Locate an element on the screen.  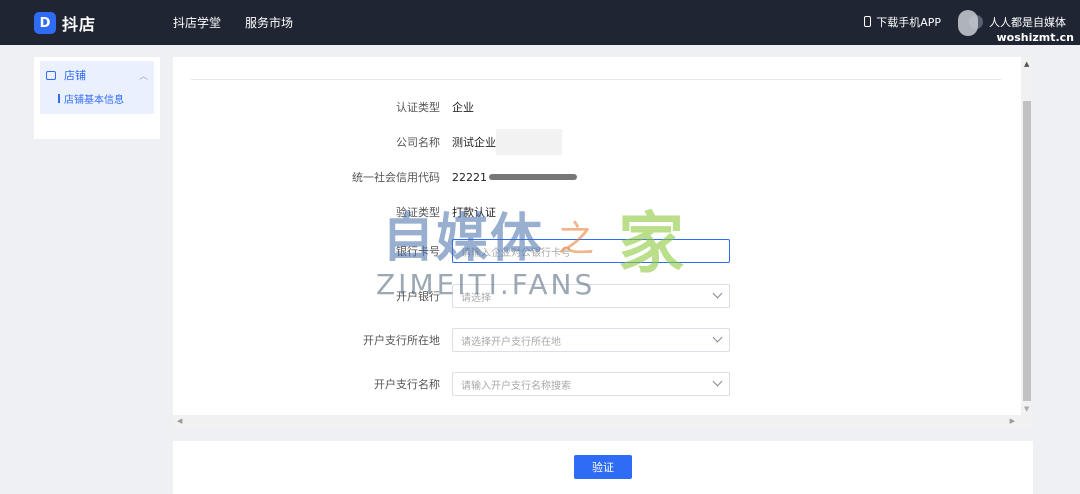
download-app-link: 下载手机APP is located at coordinates (902, 22).